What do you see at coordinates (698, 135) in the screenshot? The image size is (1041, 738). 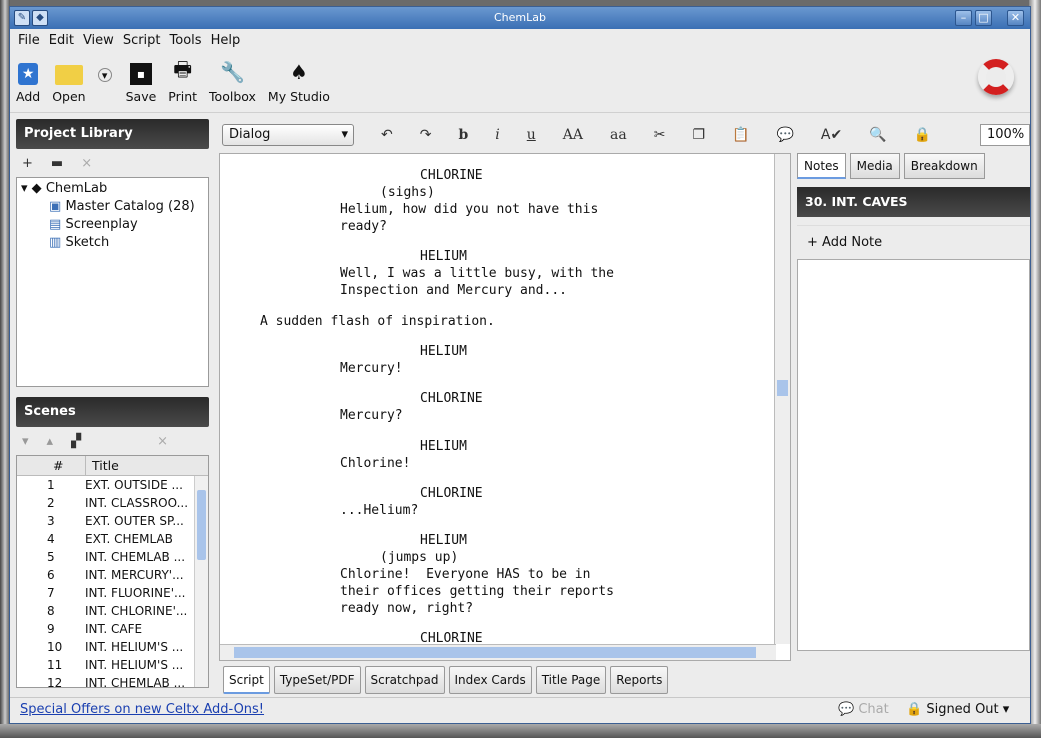 I see `copy-icon: ❐` at bounding box center [698, 135].